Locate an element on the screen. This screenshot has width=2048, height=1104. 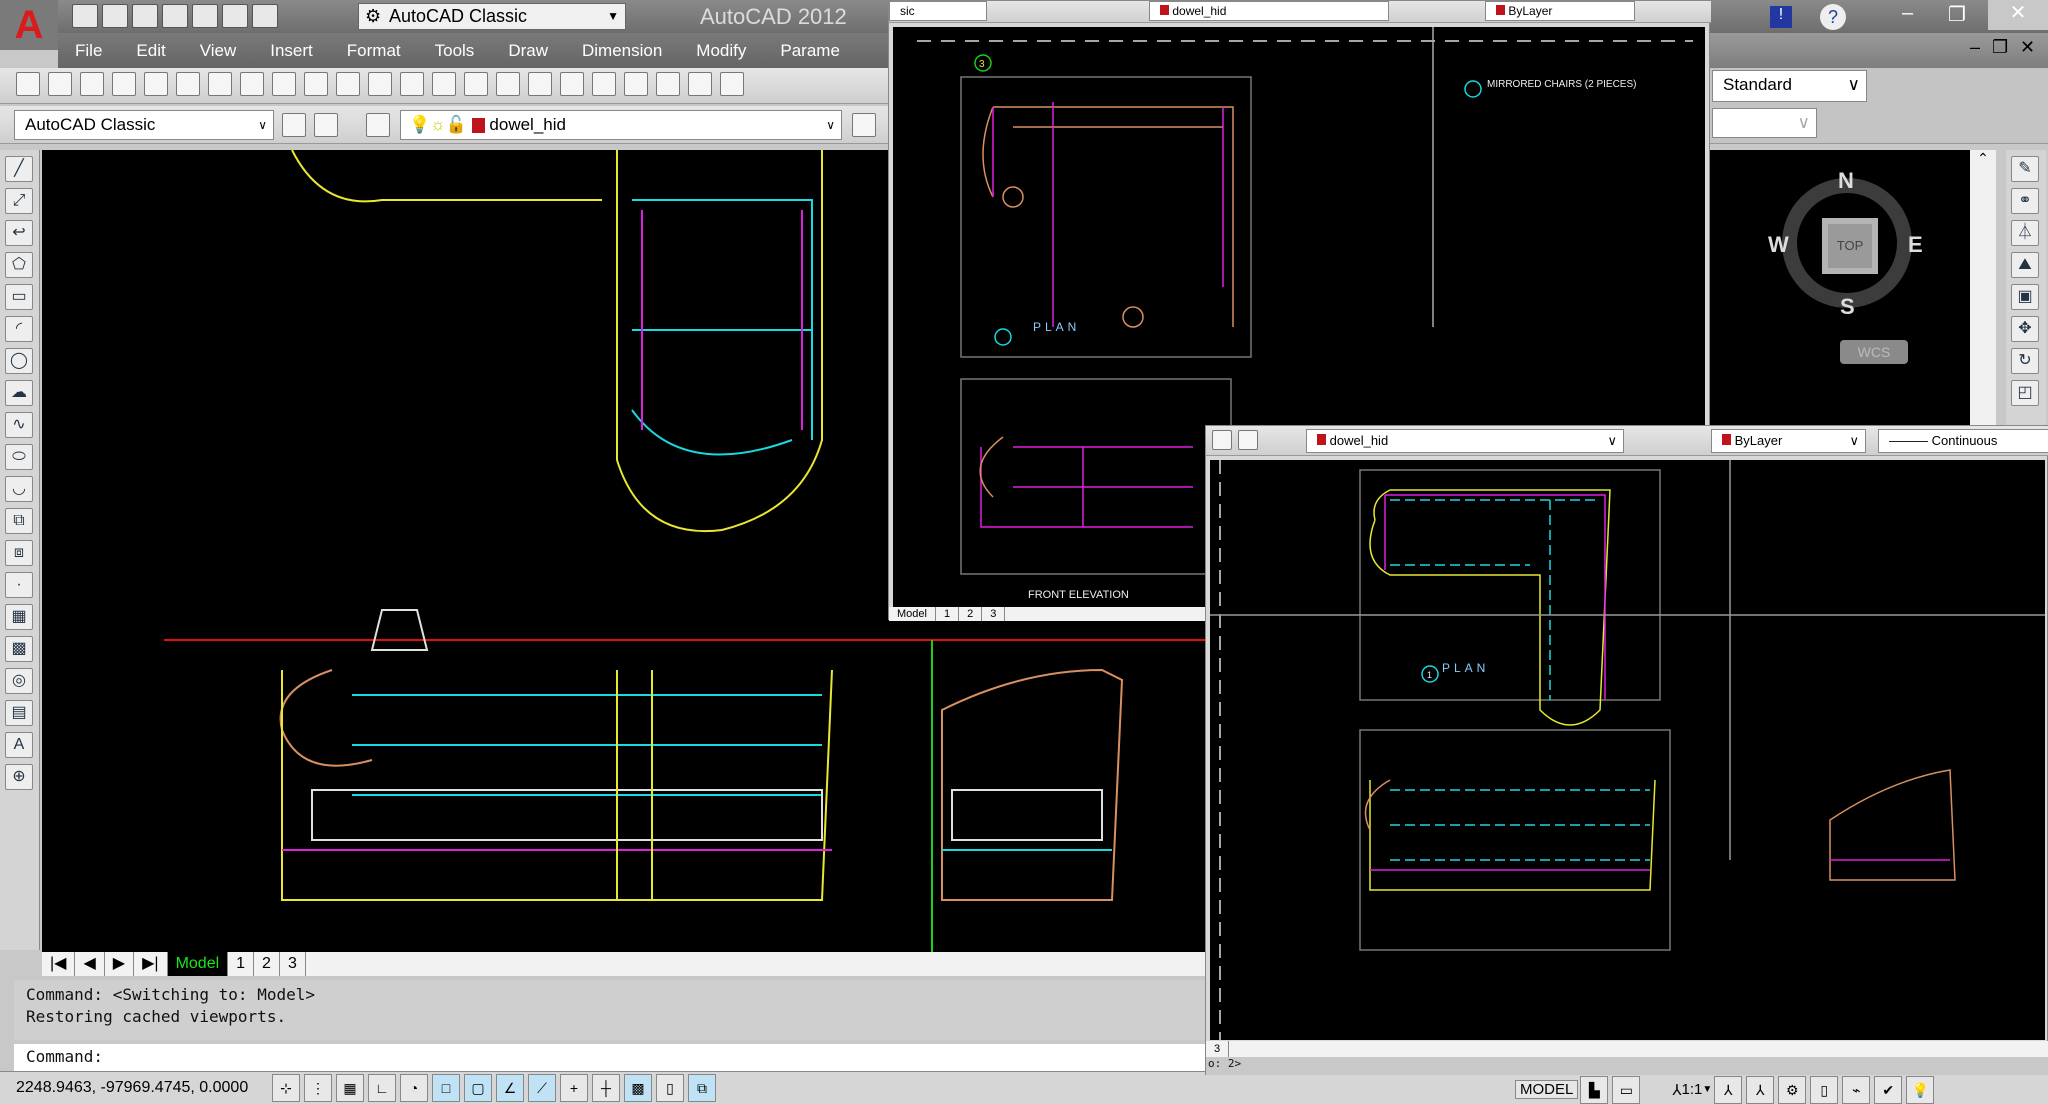
window2-color-select: ByLayer is located at coordinates (1560, 11).